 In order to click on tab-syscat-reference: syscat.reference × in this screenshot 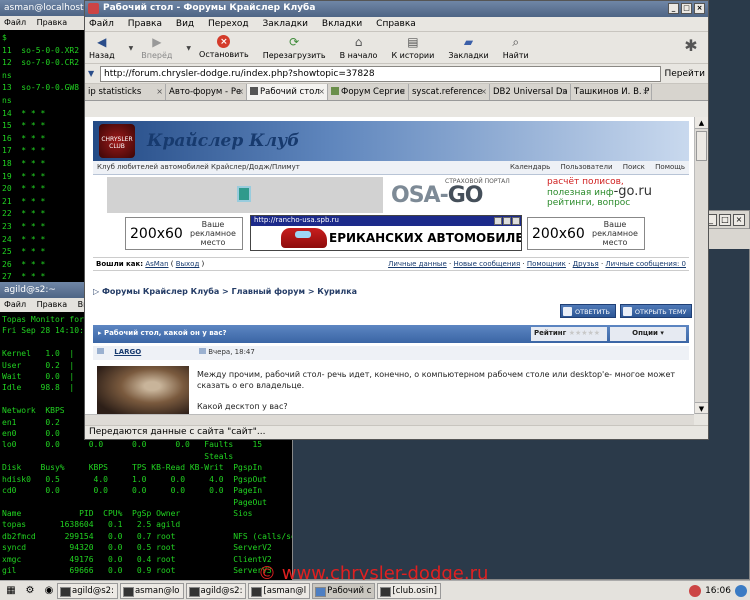, I will do `click(449, 92)`.